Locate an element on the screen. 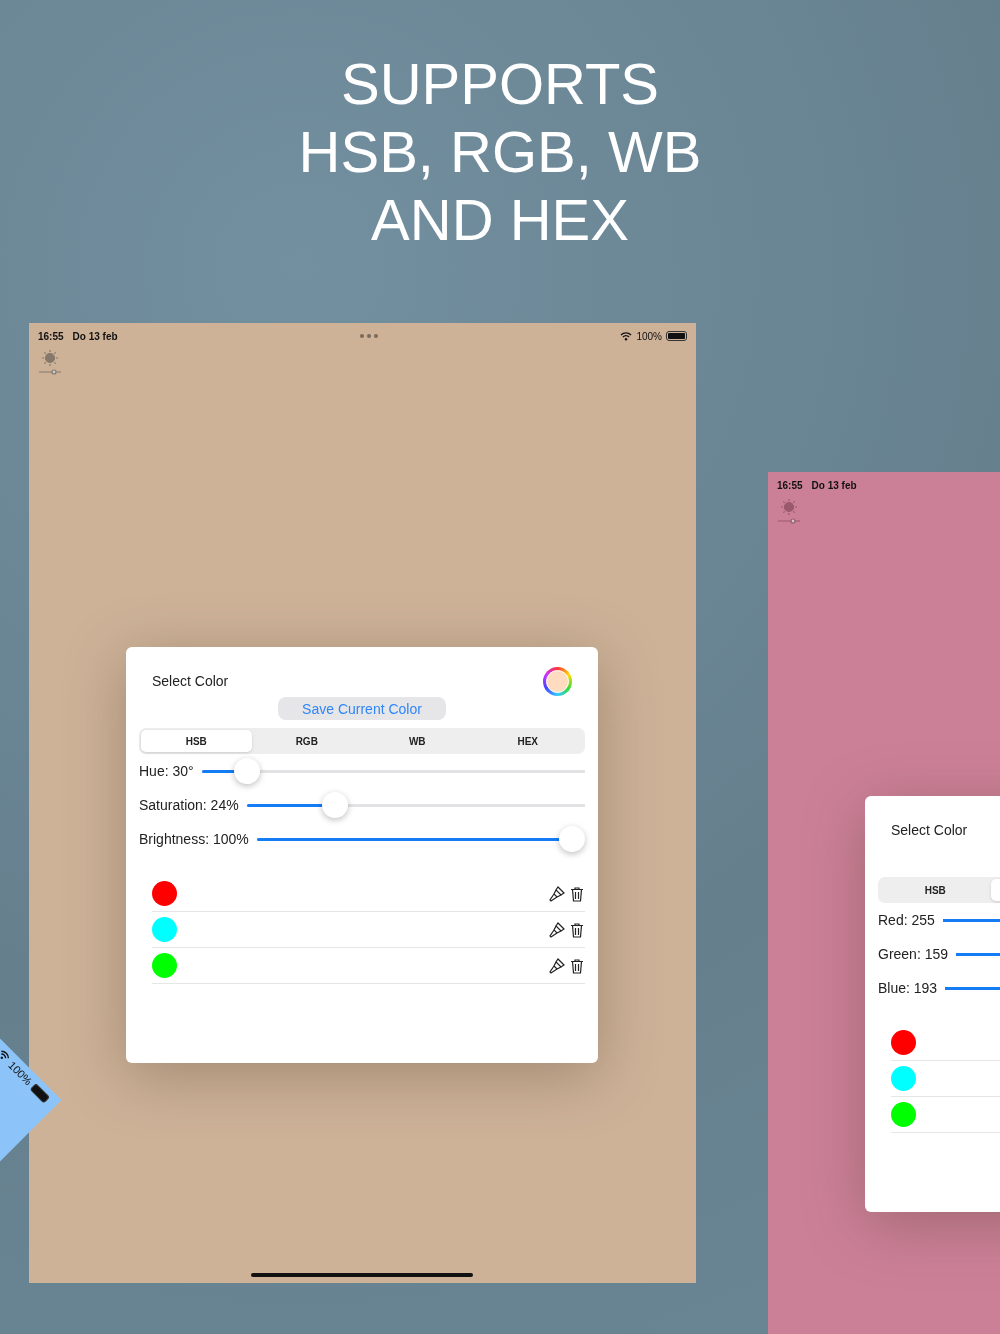 This screenshot has height=1334, width=1000. more-icon is located at coordinates (369, 336).